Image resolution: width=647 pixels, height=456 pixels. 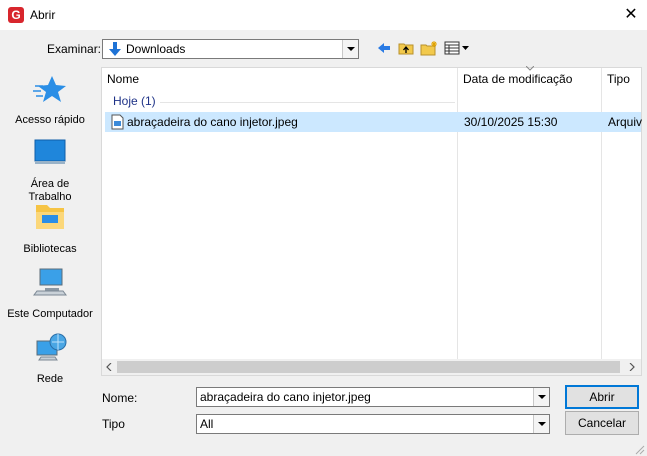 I want to click on scroll-right-icon, so click(x=632, y=367).